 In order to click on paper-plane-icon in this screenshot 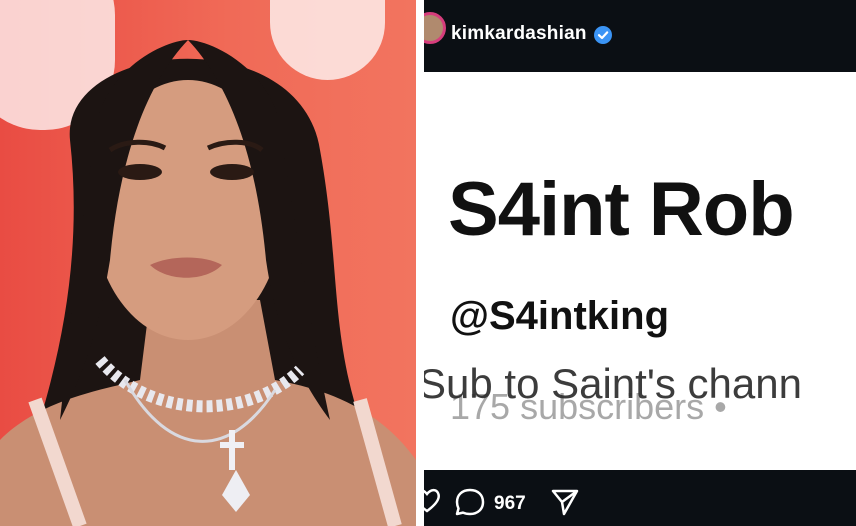, I will do `click(565, 504)`.